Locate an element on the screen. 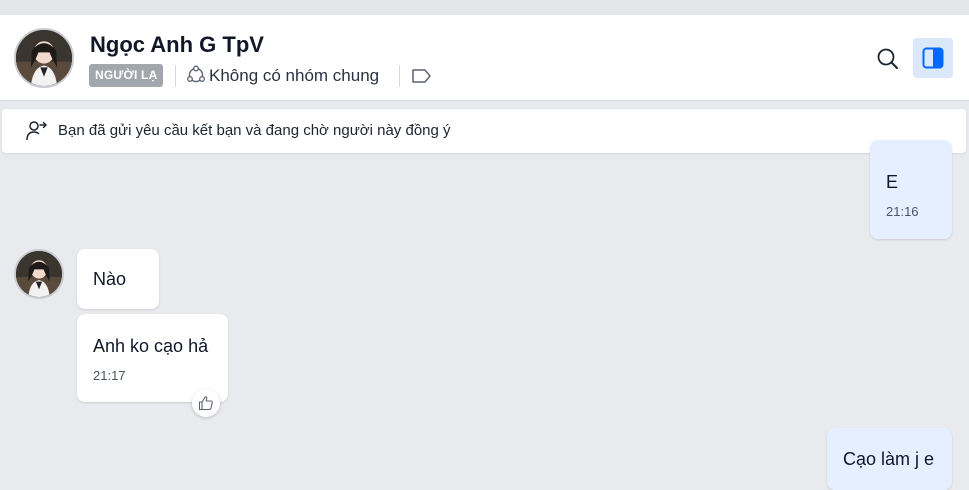  conversation-info-toggle is located at coordinates (933, 58).